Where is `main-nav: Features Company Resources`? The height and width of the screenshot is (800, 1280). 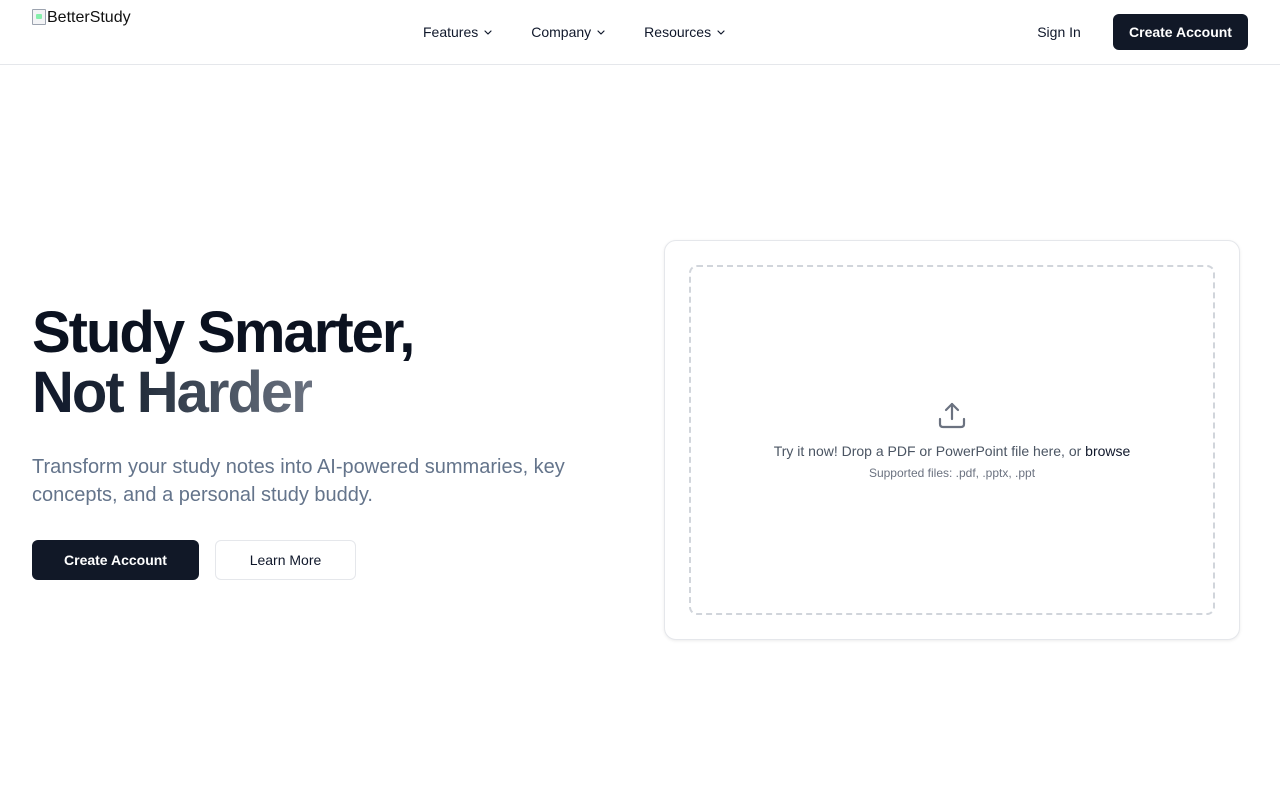 main-nav: Features Company Resources is located at coordinates (574, 32).